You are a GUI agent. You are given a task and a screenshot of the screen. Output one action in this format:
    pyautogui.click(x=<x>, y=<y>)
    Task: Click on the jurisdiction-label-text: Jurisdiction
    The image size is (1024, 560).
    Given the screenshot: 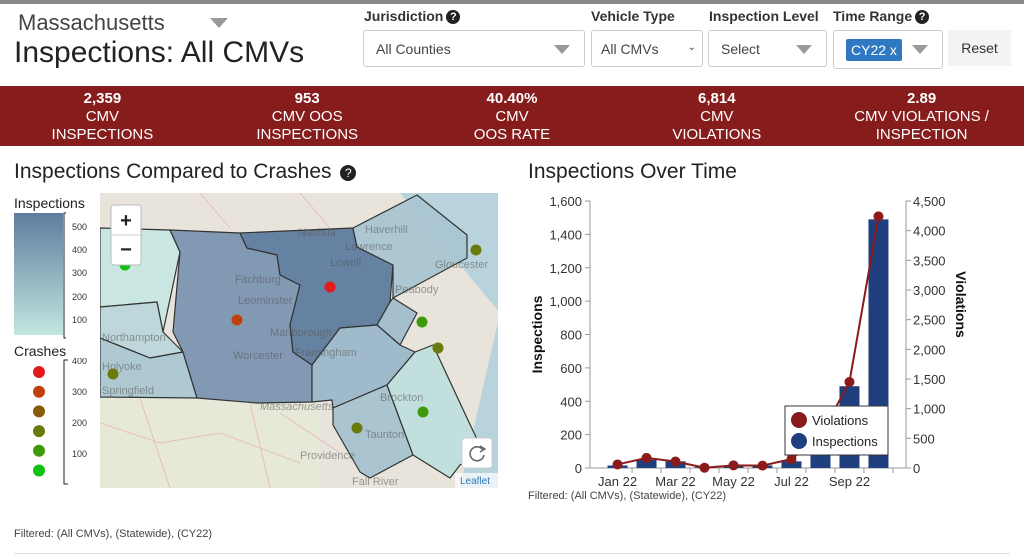 What is the action you would take?
    pyautogui.click(x=404, y=16)
    